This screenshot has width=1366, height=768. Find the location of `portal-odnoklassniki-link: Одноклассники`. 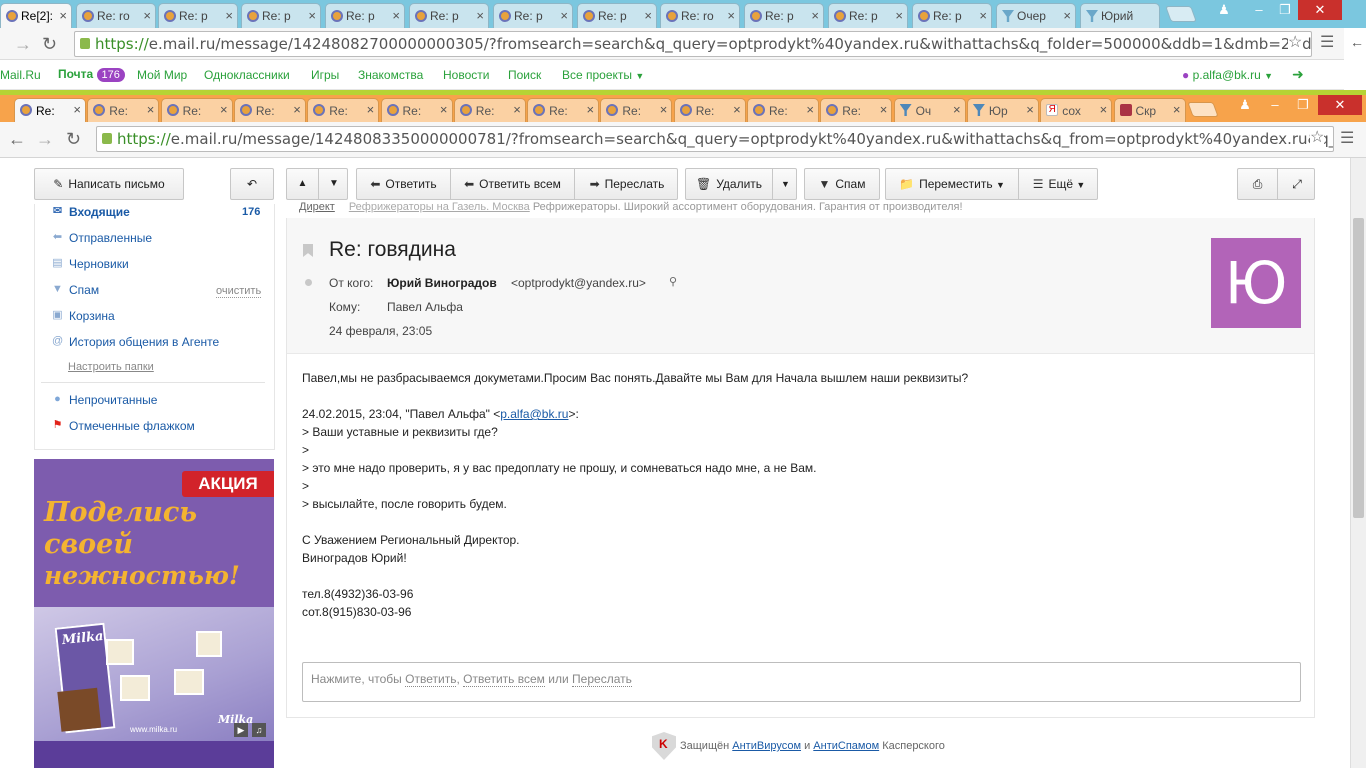

portal-odnoklassniki-link: Одноклассники is located at coordinates (247, 75).